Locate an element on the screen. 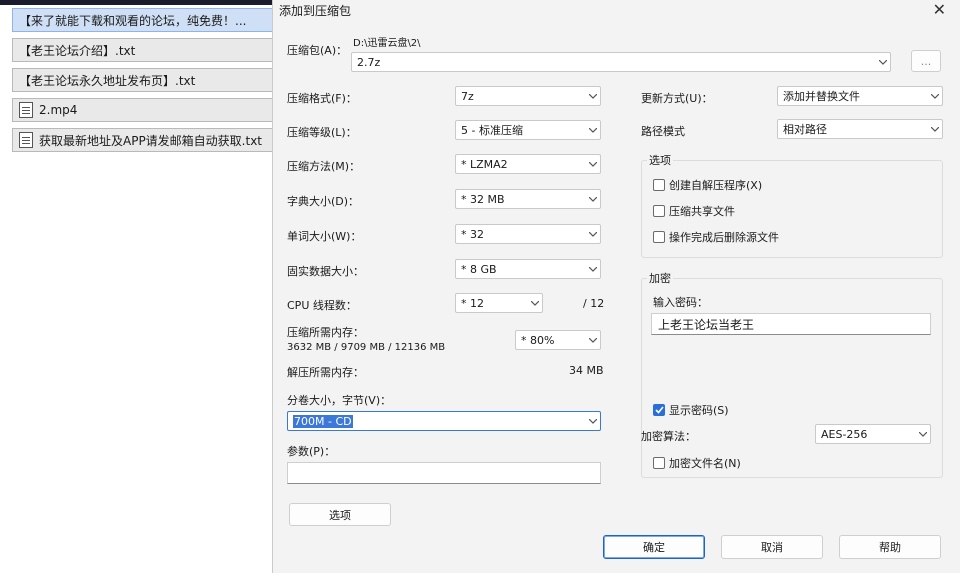 This screenshot has width=960, height=573. cpu-threads-value: * 12 is located at coordinates (472, 303).